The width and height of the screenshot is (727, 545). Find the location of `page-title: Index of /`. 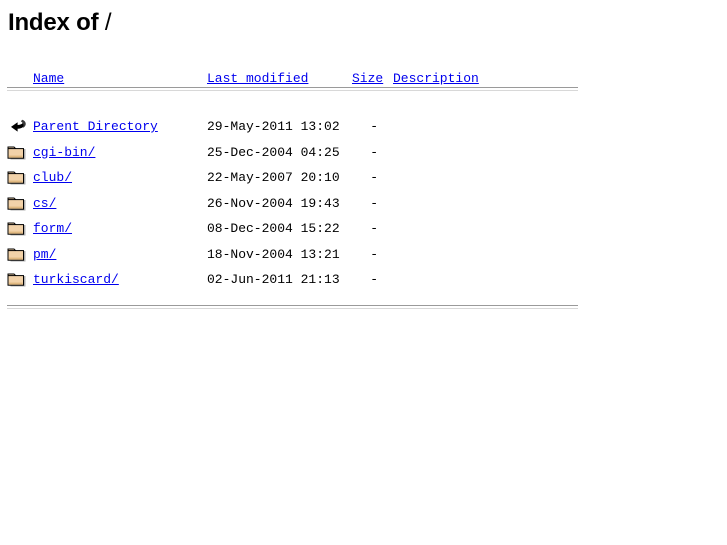

page-title: Index of / is located at coordinates (60, 23).